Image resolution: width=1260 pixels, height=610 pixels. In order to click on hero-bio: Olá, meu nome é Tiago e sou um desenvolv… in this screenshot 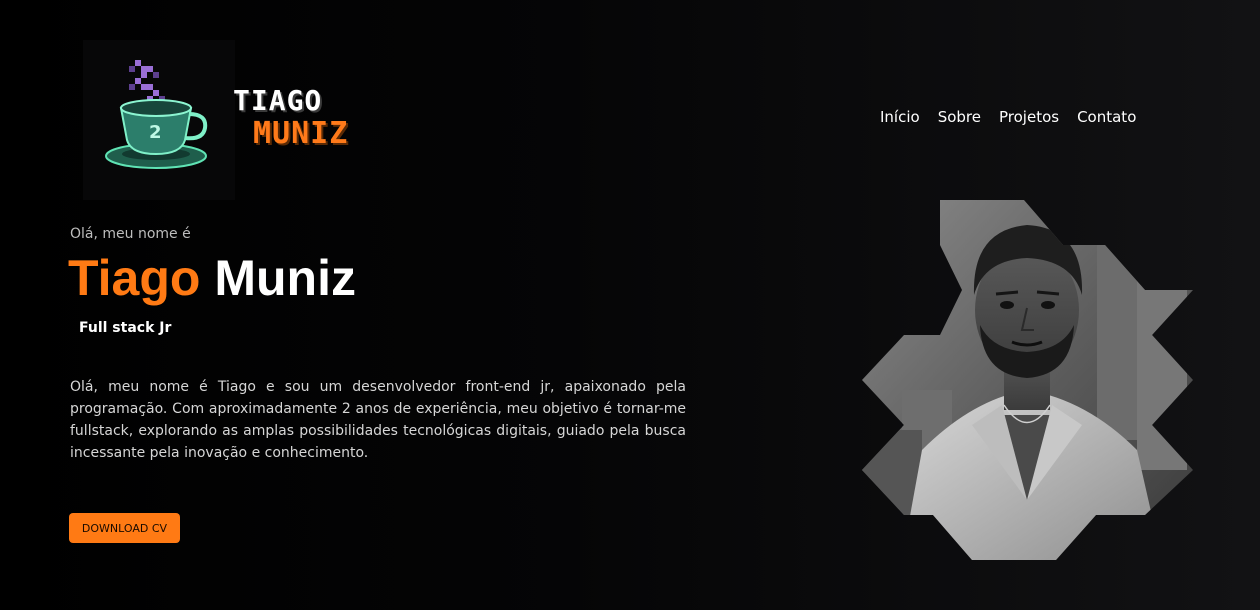, I will do `click(378, 420)`.